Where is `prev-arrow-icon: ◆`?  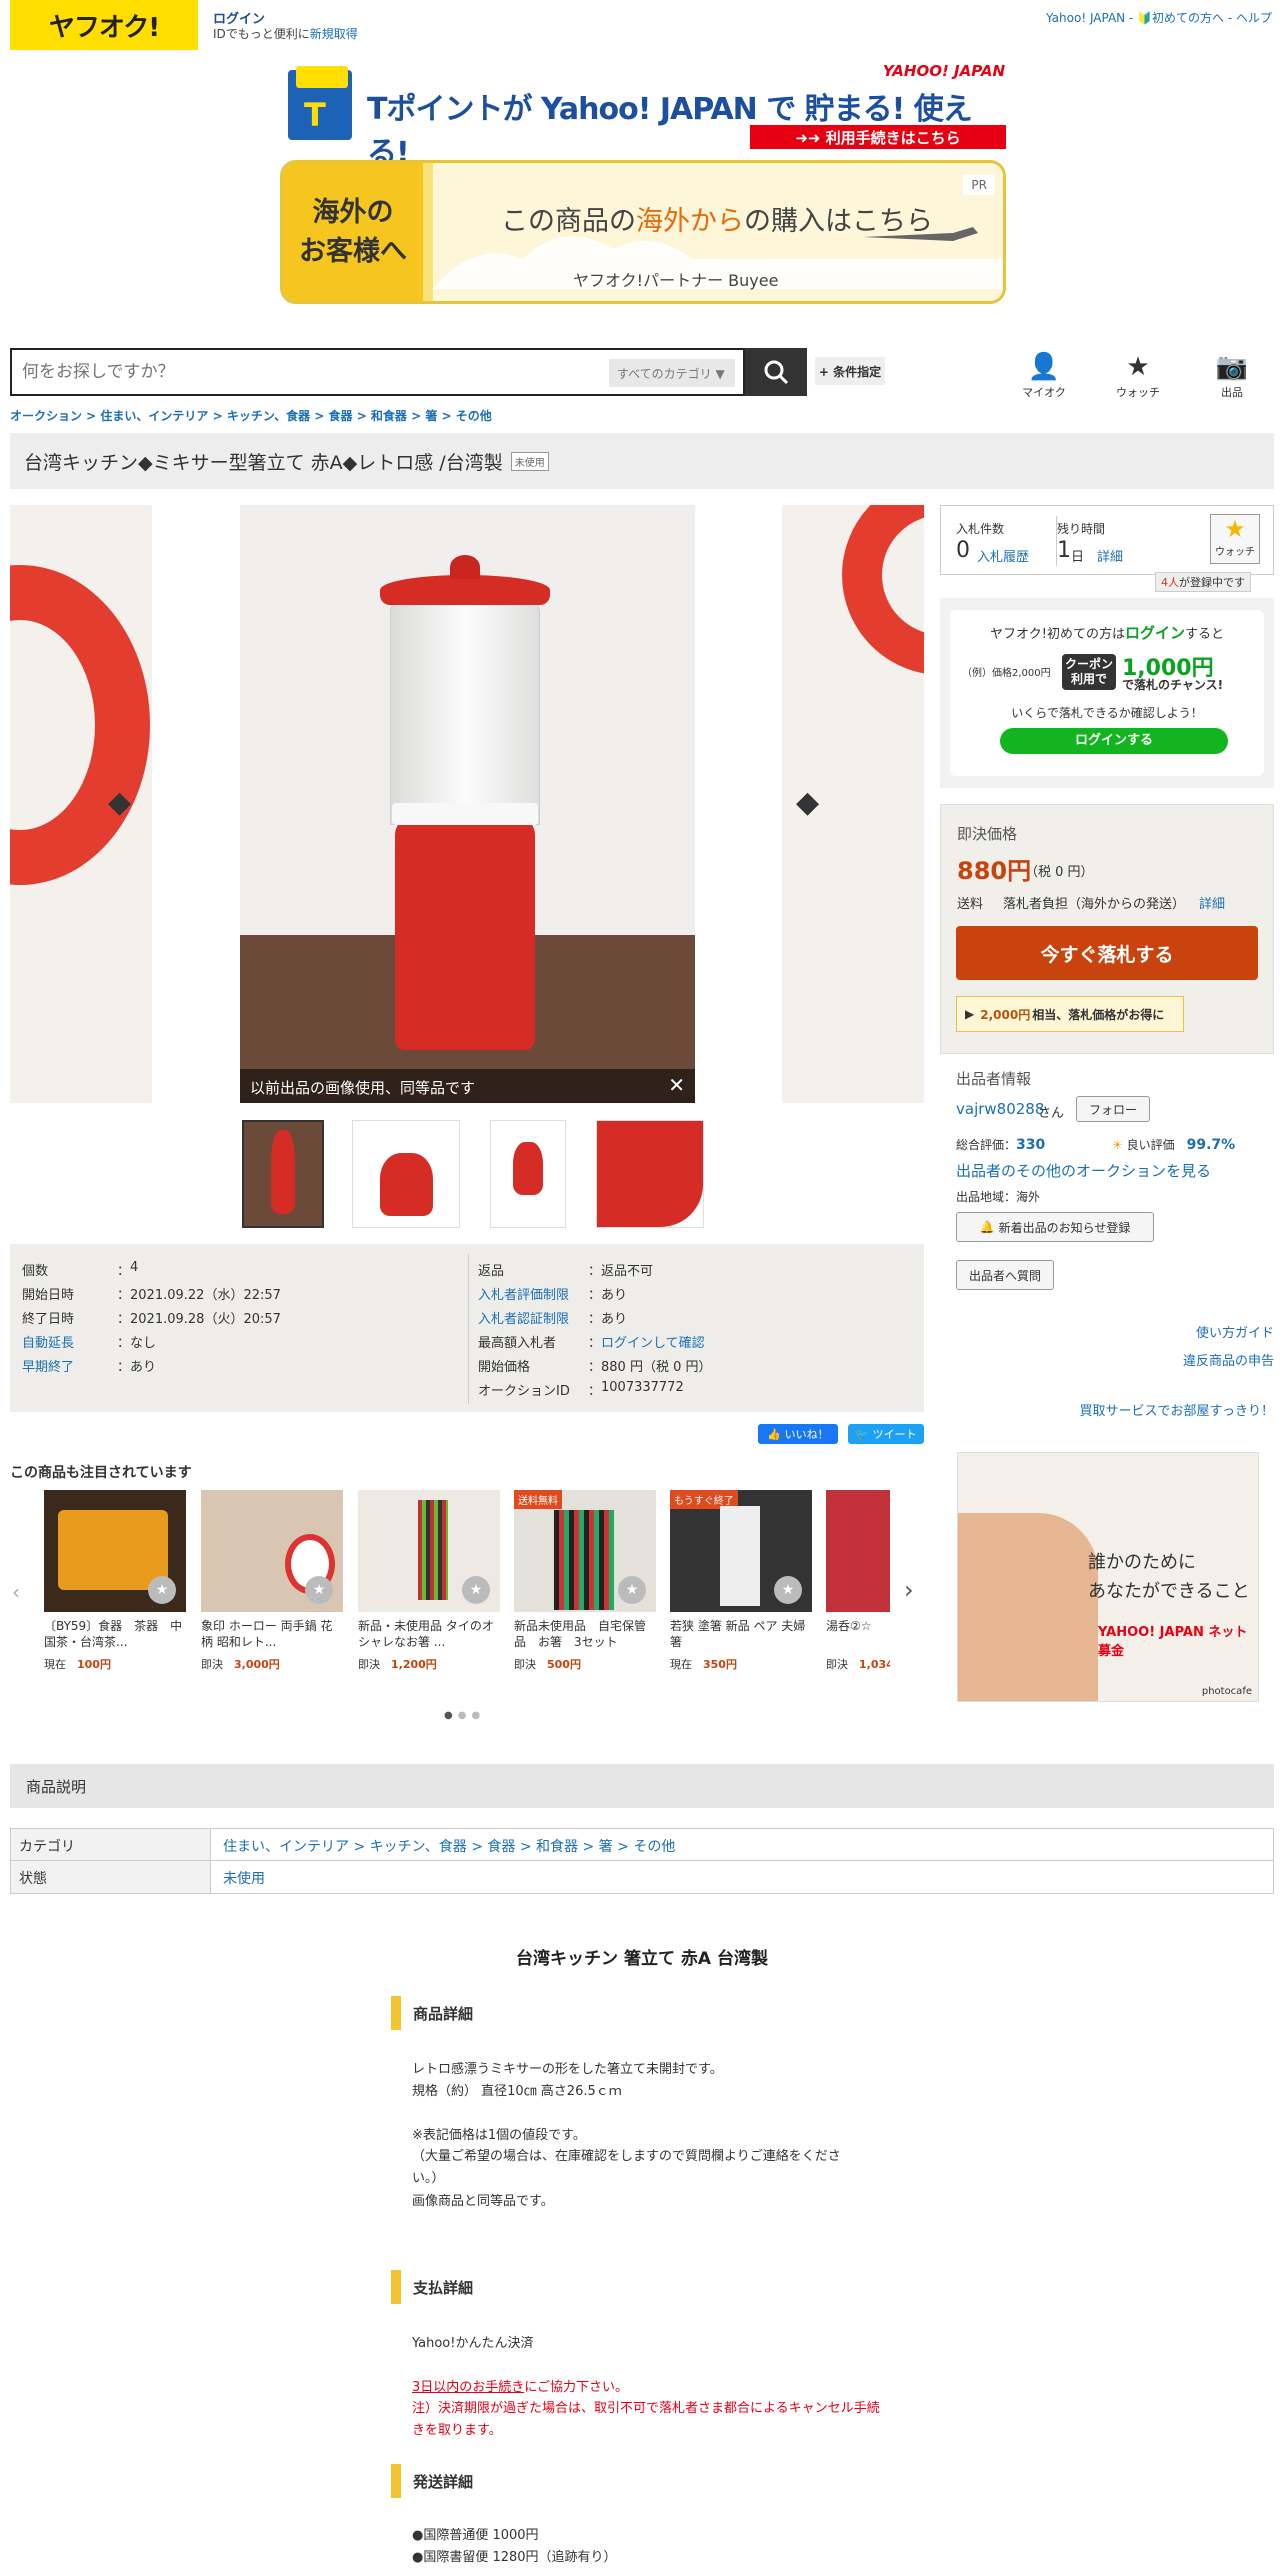
prev-arrow-icon: ◆ is located at coordinates (119, 802).